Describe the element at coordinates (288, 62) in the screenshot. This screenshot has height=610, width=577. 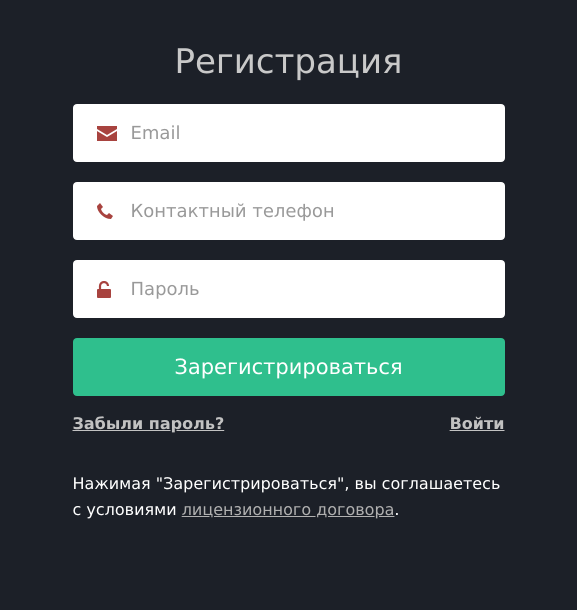
I see `page-title: Регистрация` at that location.